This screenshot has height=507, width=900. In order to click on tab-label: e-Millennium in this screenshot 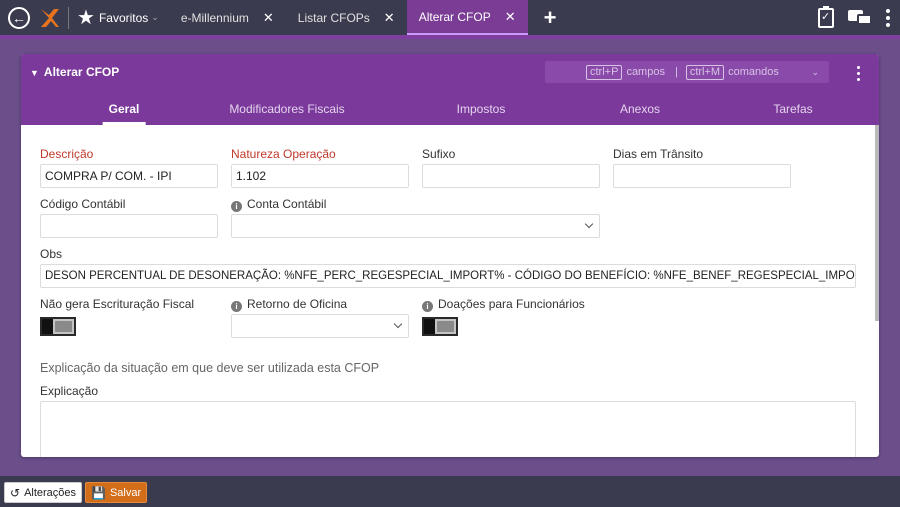, I will do `click(214, 17)`.